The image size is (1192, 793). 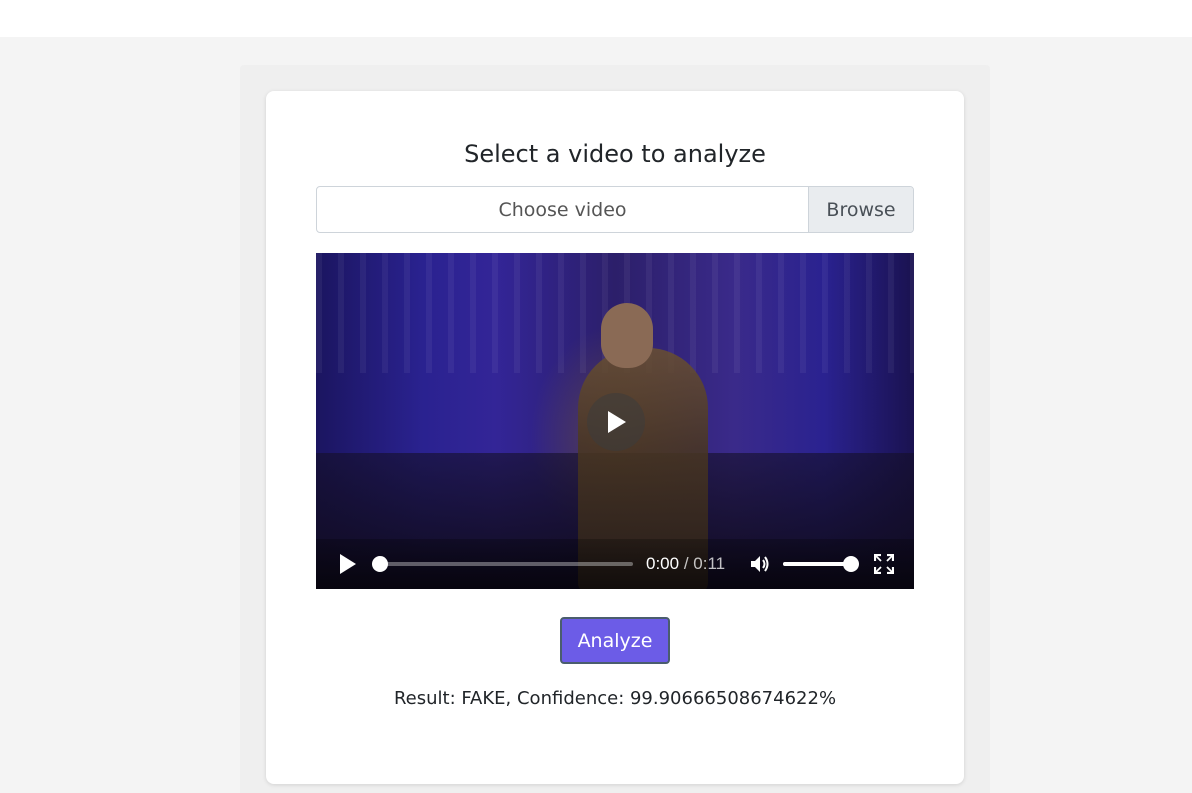 I want to click on volume-slider, so click(x=821, y=564).